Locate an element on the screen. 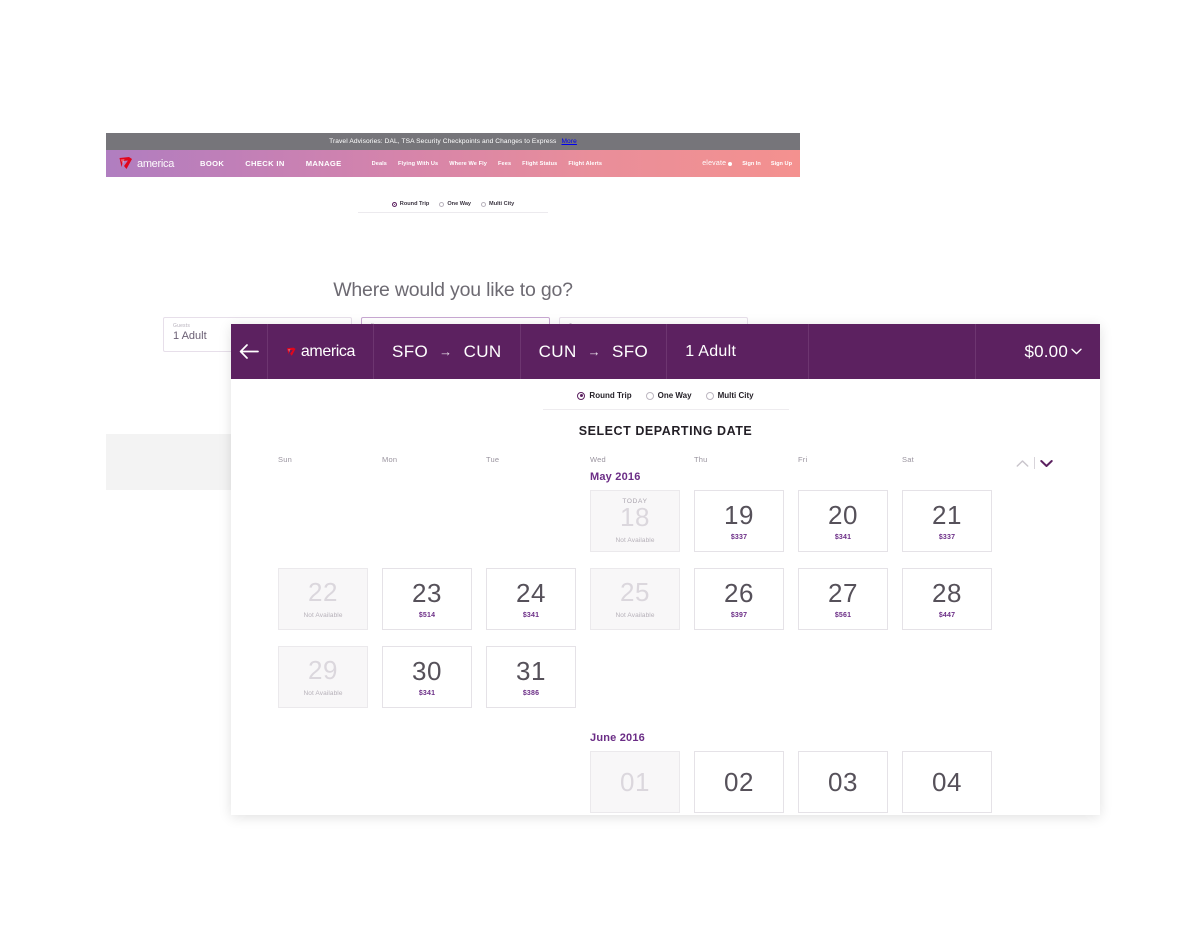 The image size is (1200, 927). radio-one-way-icon is located at coordinates (649, 395).